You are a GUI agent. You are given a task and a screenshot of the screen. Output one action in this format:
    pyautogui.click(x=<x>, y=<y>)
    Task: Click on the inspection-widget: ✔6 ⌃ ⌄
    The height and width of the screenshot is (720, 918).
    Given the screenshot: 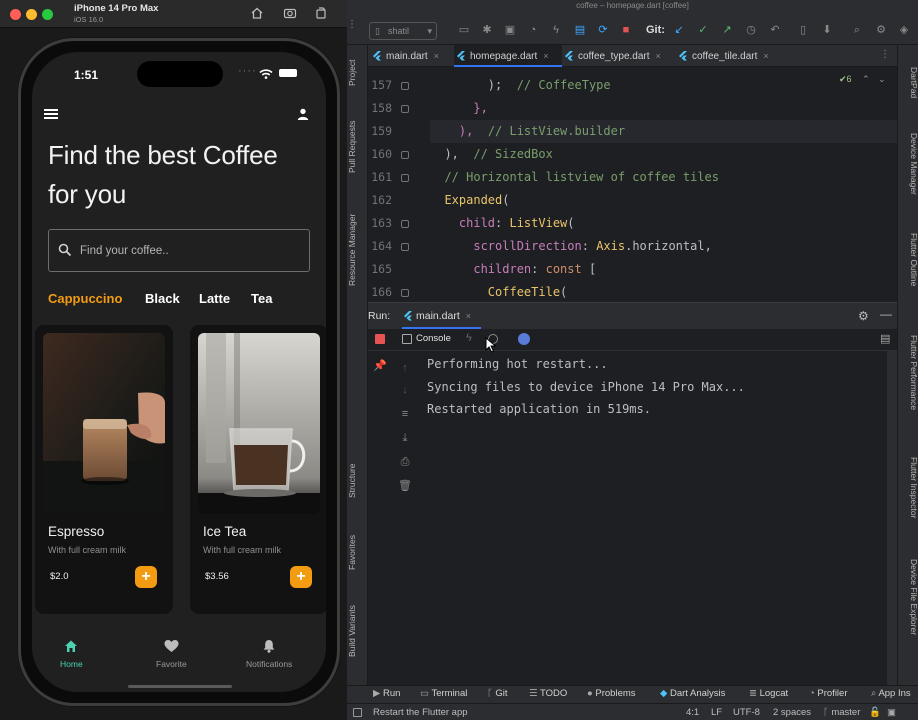 What is the action you would take?
    pyautogui.click(x=862, y=79)
    